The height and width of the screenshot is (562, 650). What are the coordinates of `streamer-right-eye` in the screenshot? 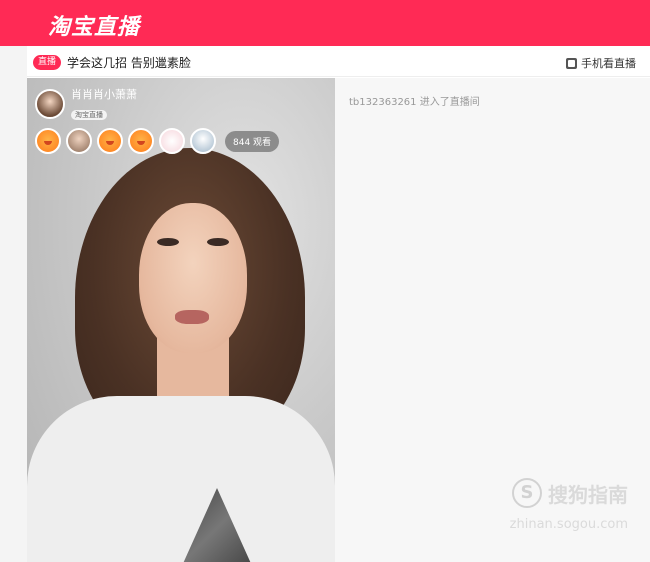 It's located at (218, 242).